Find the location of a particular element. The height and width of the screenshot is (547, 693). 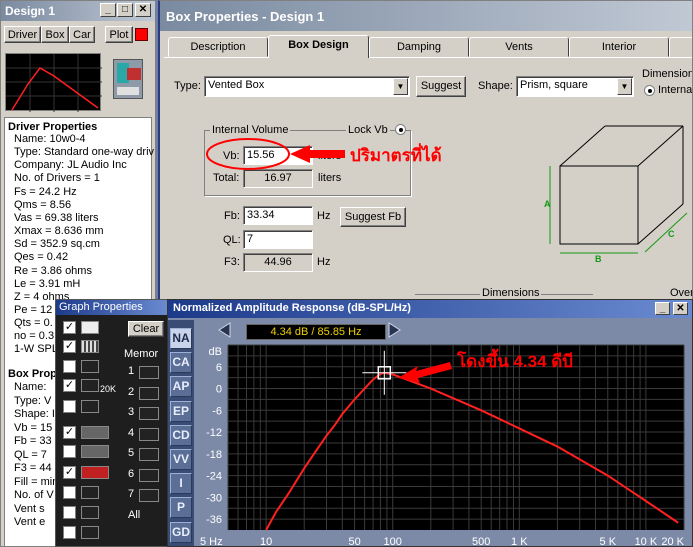

side-tab-gd: GD is located at coordinates (181, 532).